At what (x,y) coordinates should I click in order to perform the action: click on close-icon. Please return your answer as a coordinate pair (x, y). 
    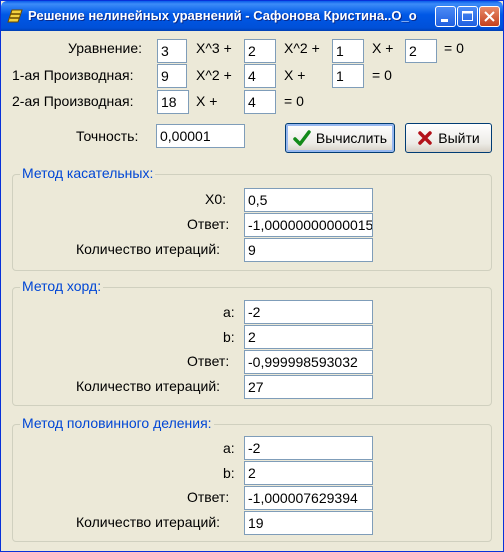
    Looking at the image, I should click on (489, 16).